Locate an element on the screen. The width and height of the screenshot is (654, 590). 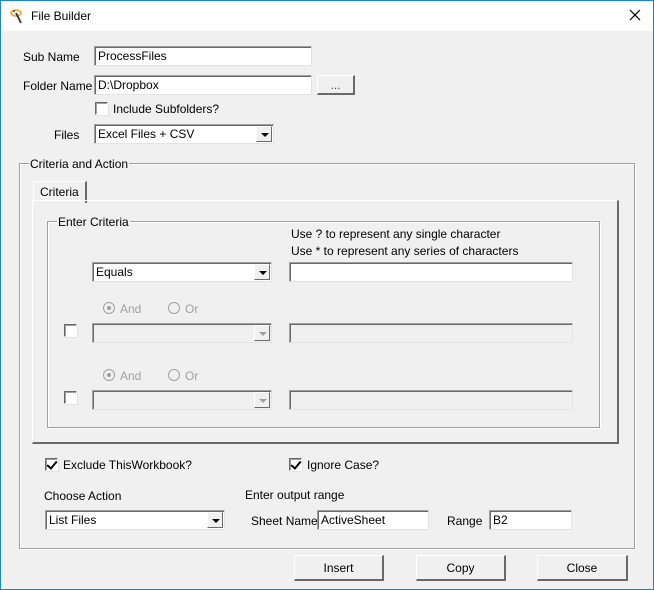
criteria-operator-value-1: Equals is located at coordinates (114, 272).